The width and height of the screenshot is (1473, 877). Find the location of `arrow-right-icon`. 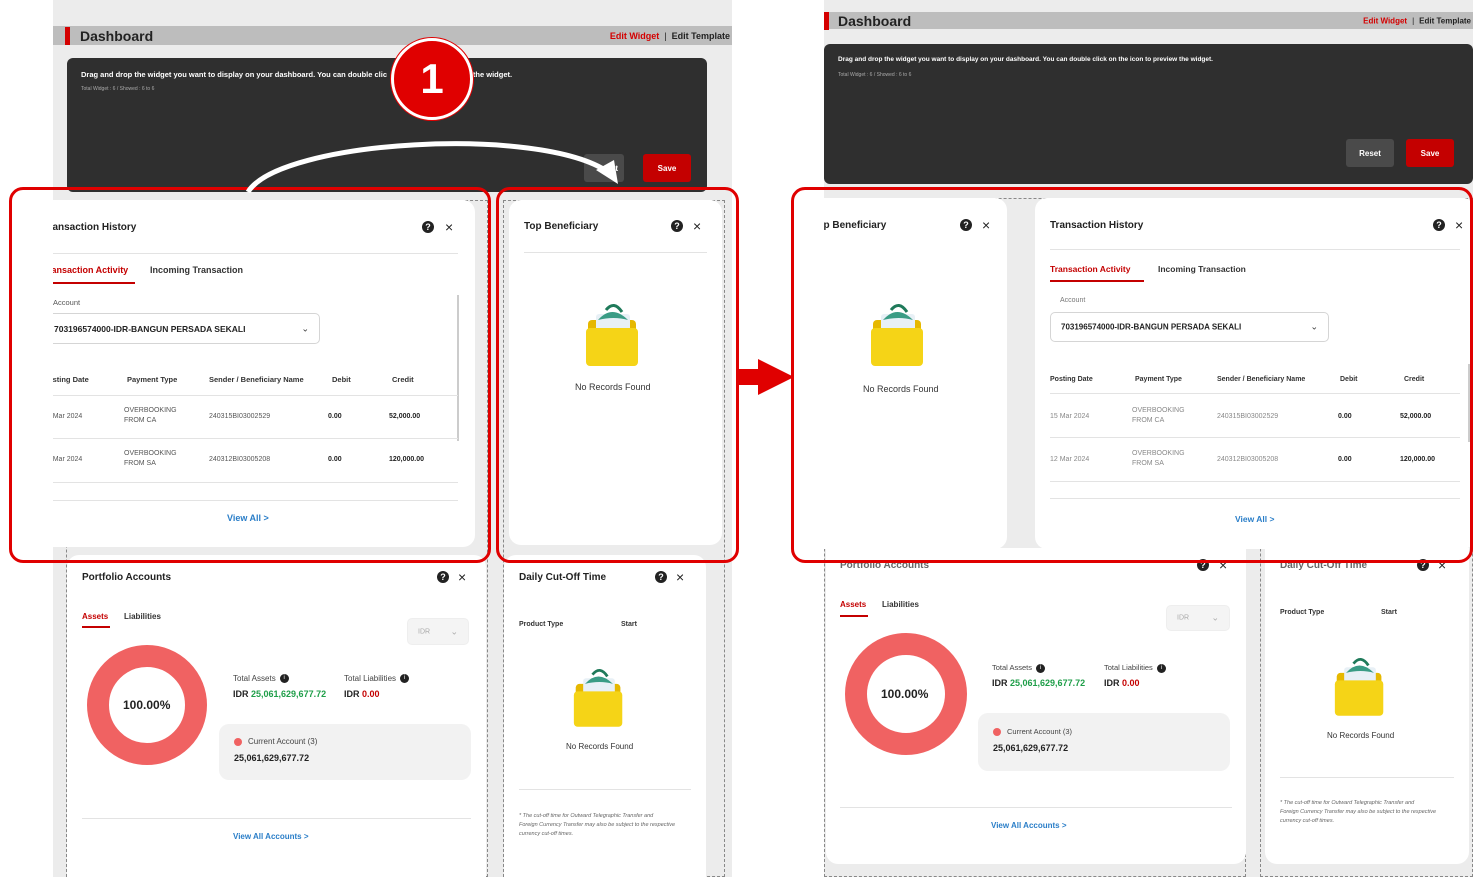

arrow-right-icon is located at coordinates (766, 376).